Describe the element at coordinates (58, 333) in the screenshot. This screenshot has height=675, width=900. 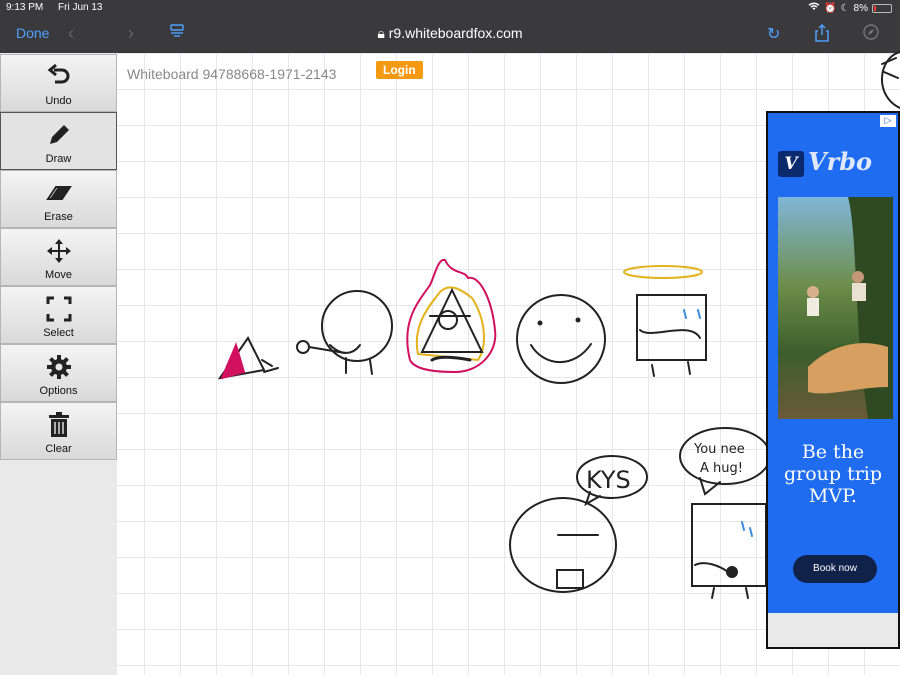
I see `select-label: Select` at that location.